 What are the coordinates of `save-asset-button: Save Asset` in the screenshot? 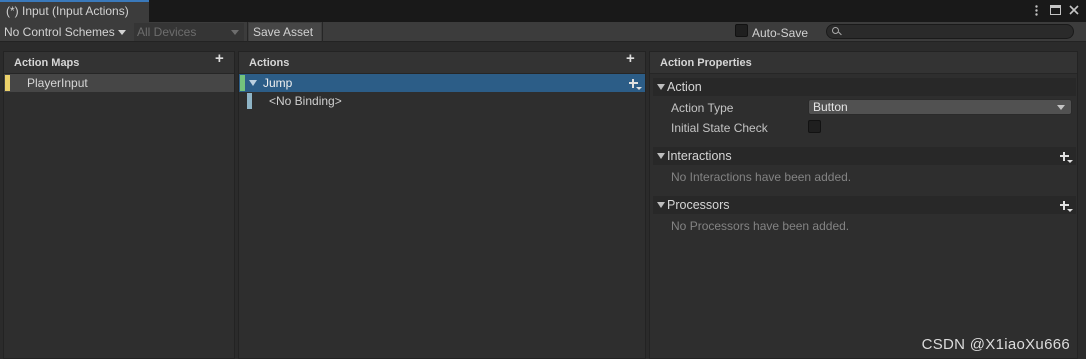 It's located at (285, 32).